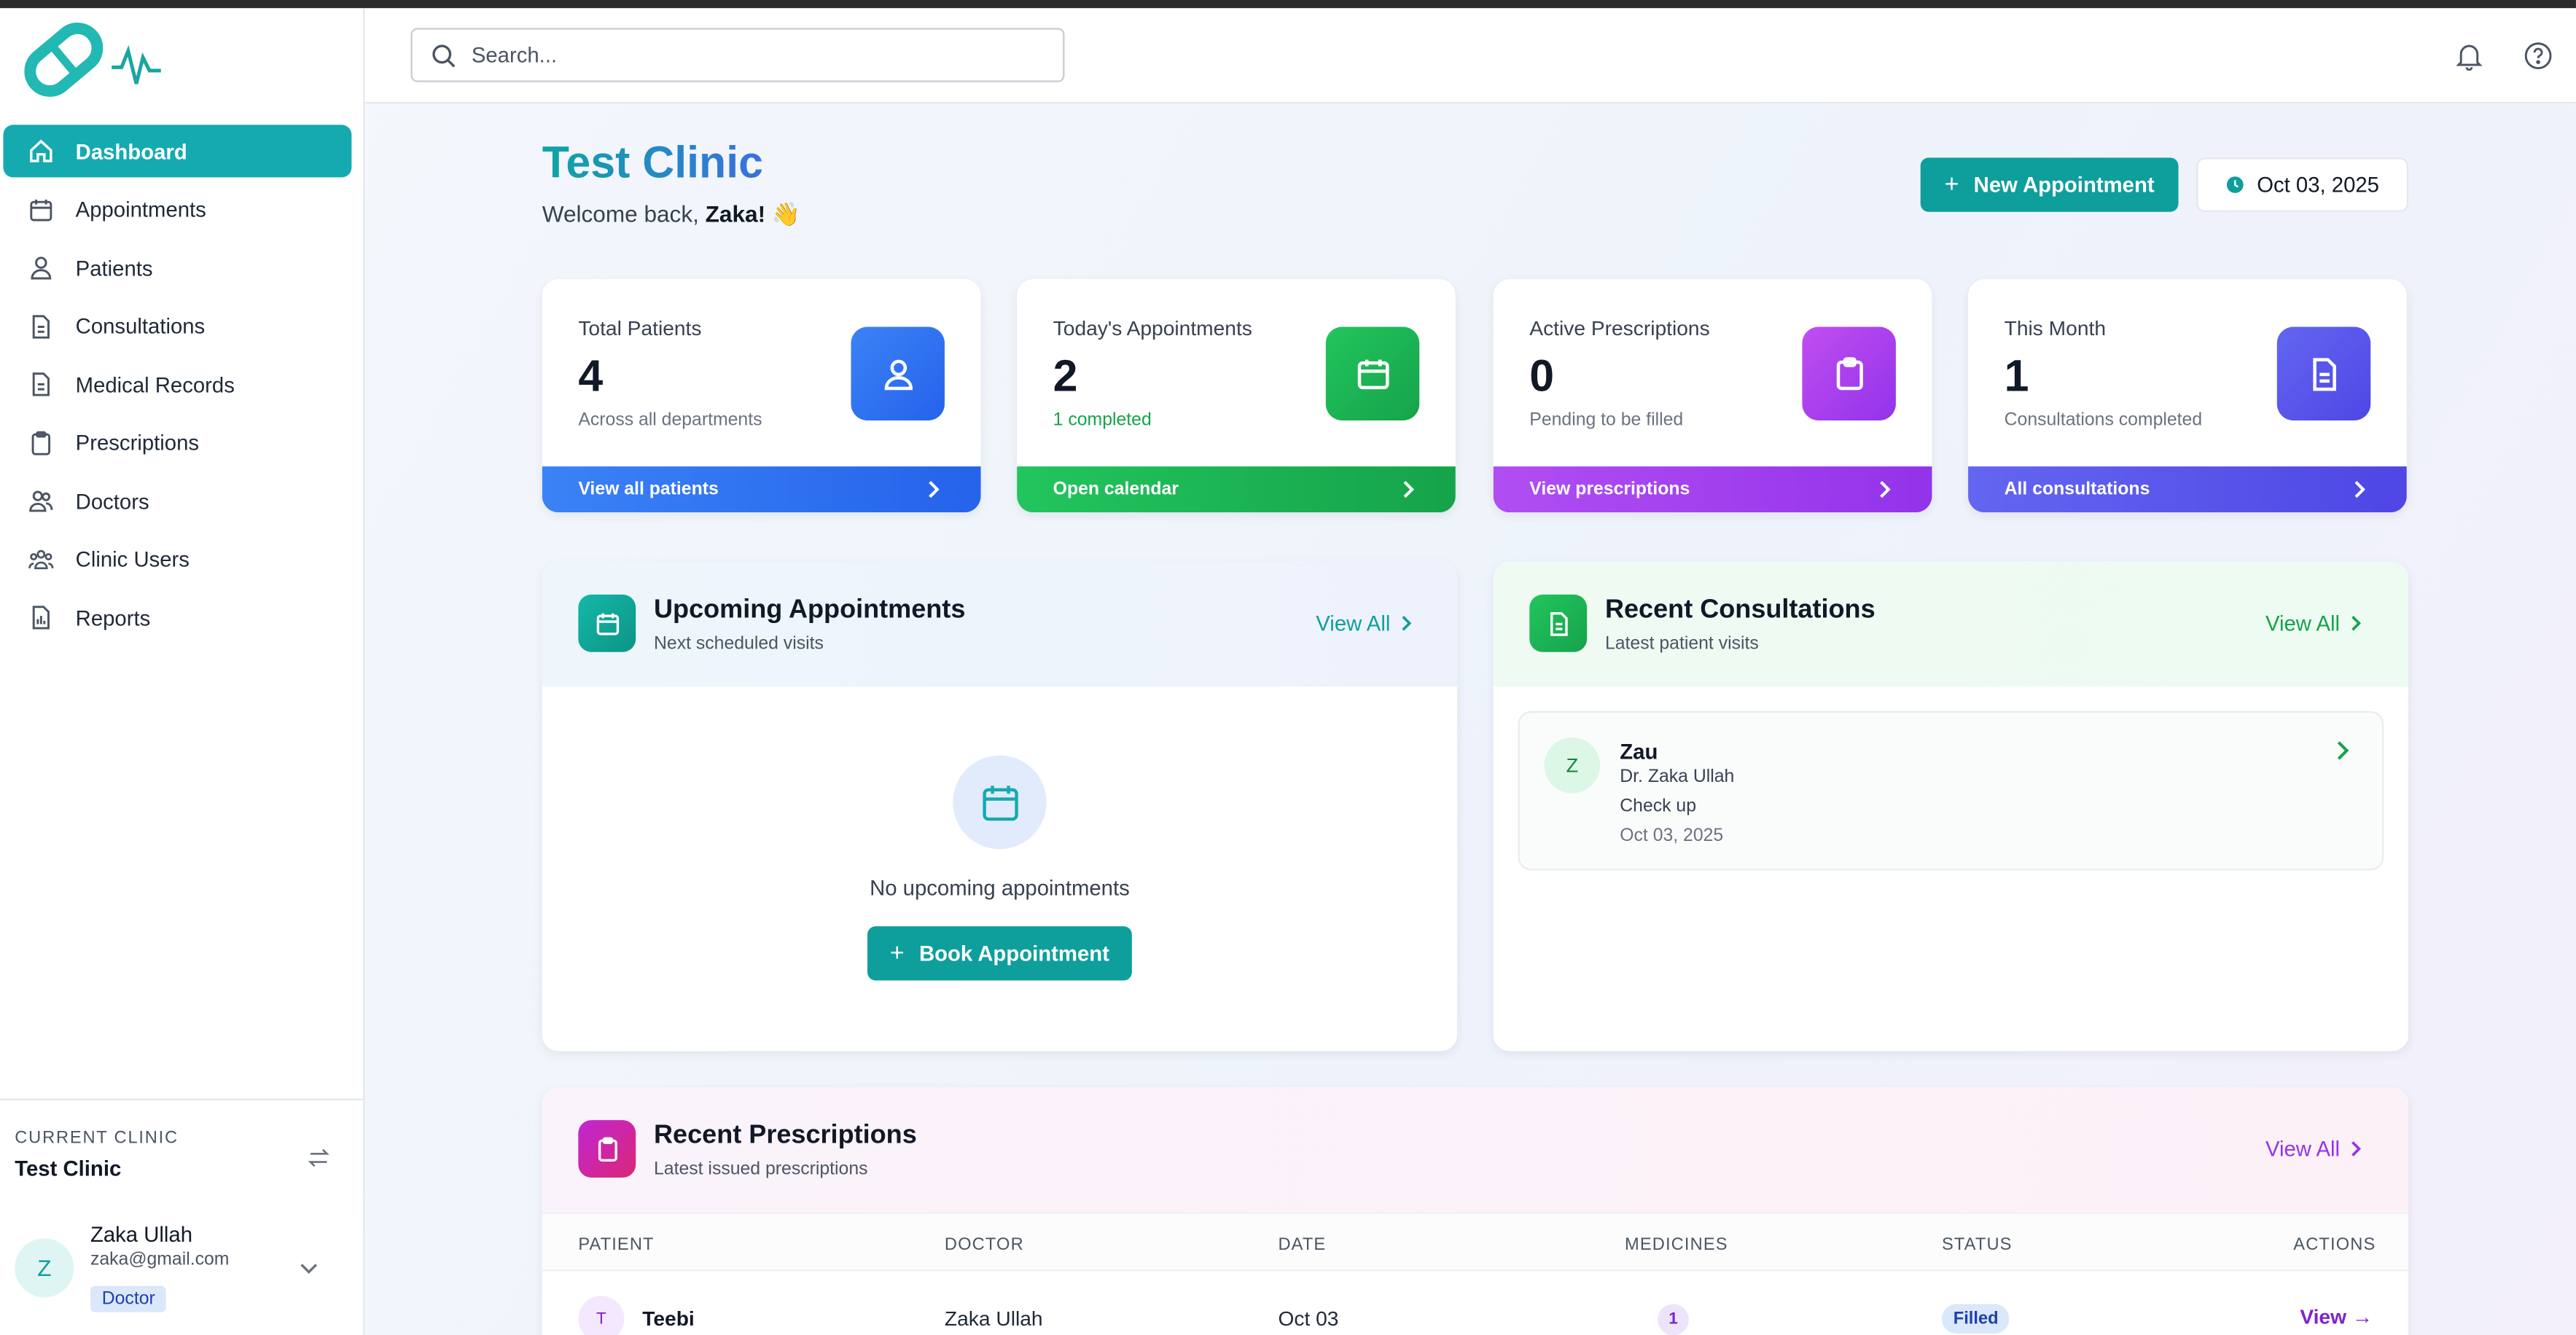 The height and width of the screenshot is (1335, 2576). What do you see at coordinates (140, 209) in the screenshot?
I see `sidebar-item-label: Appointments` at bounding box center [140, 209].